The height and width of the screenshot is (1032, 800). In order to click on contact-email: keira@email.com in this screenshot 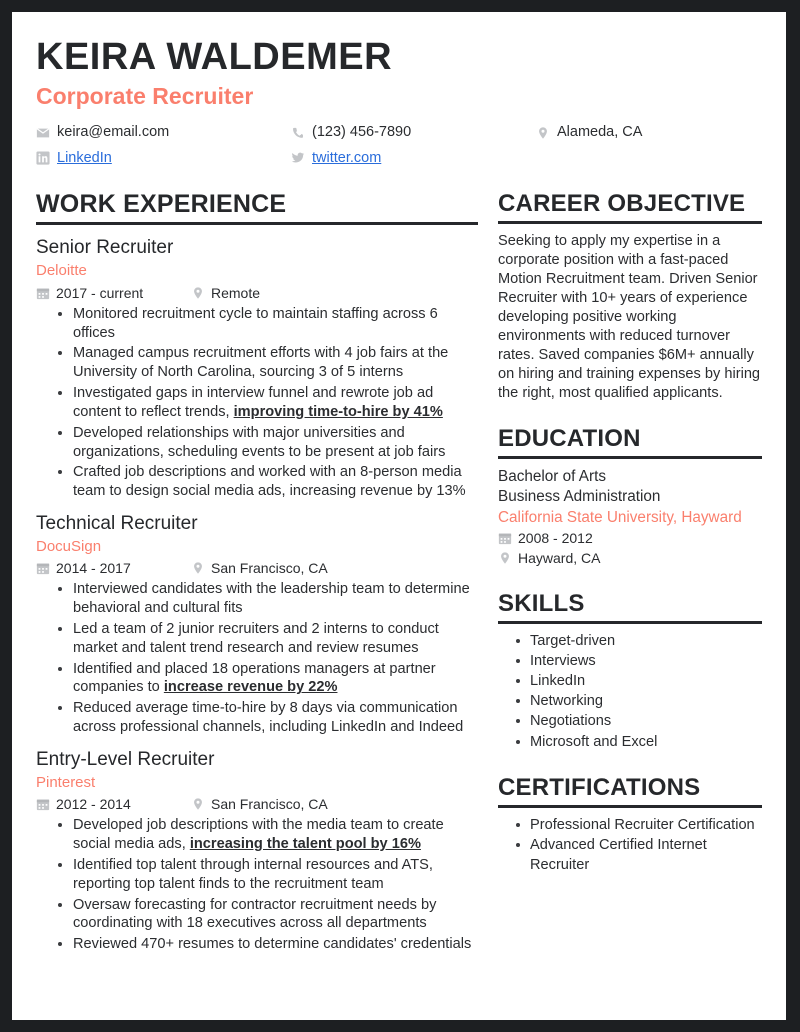, I will do `click(163, 132)`.